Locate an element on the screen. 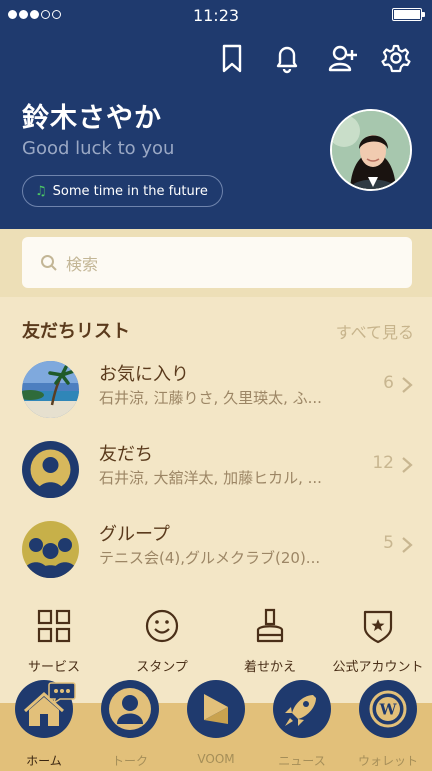 Image resolution: width=432 pixels, height=771 pixels. themes-shortcut: 着せかえ is located at coordinates (270, 642).